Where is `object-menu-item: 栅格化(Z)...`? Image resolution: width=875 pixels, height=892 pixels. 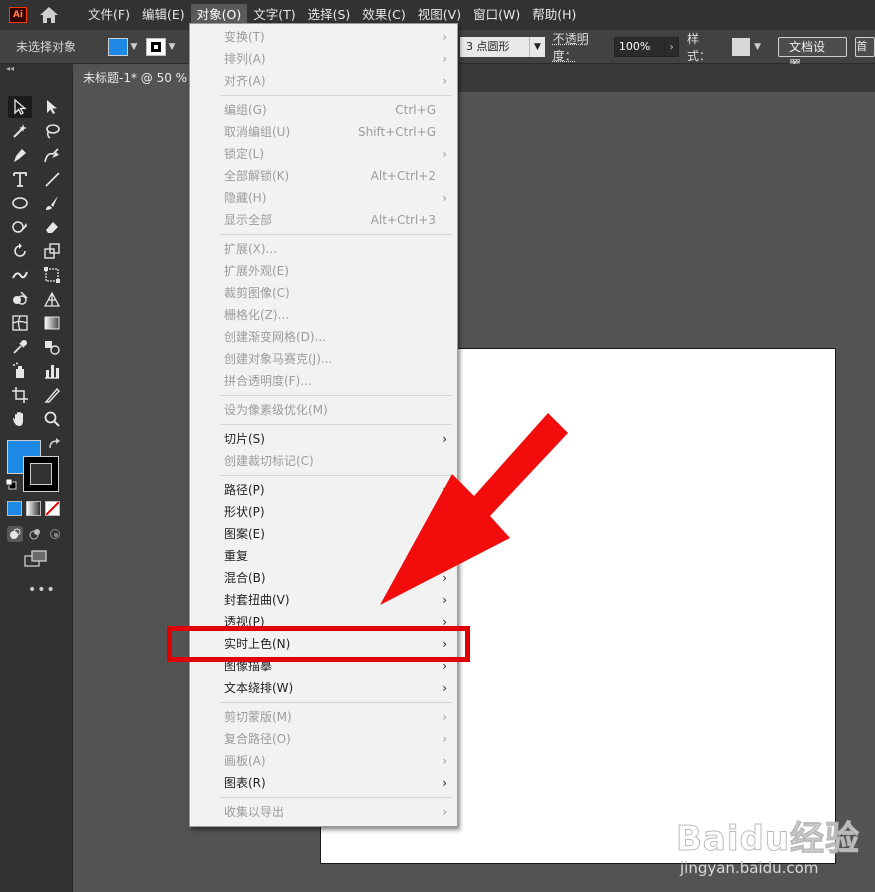
object-menu-item: 栅格化(Z)... is located at coordinates (323, 315).